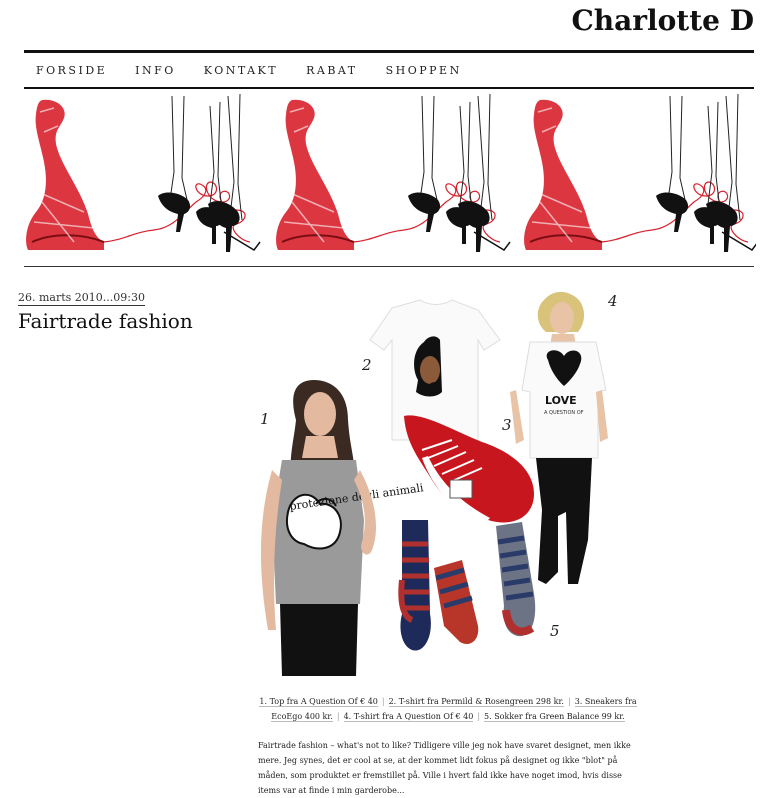 The height and width of the screenshot is (798, 768). I want to click on caption-item-1: 1. Top fra A Question Of € 40, so click(318, 702).